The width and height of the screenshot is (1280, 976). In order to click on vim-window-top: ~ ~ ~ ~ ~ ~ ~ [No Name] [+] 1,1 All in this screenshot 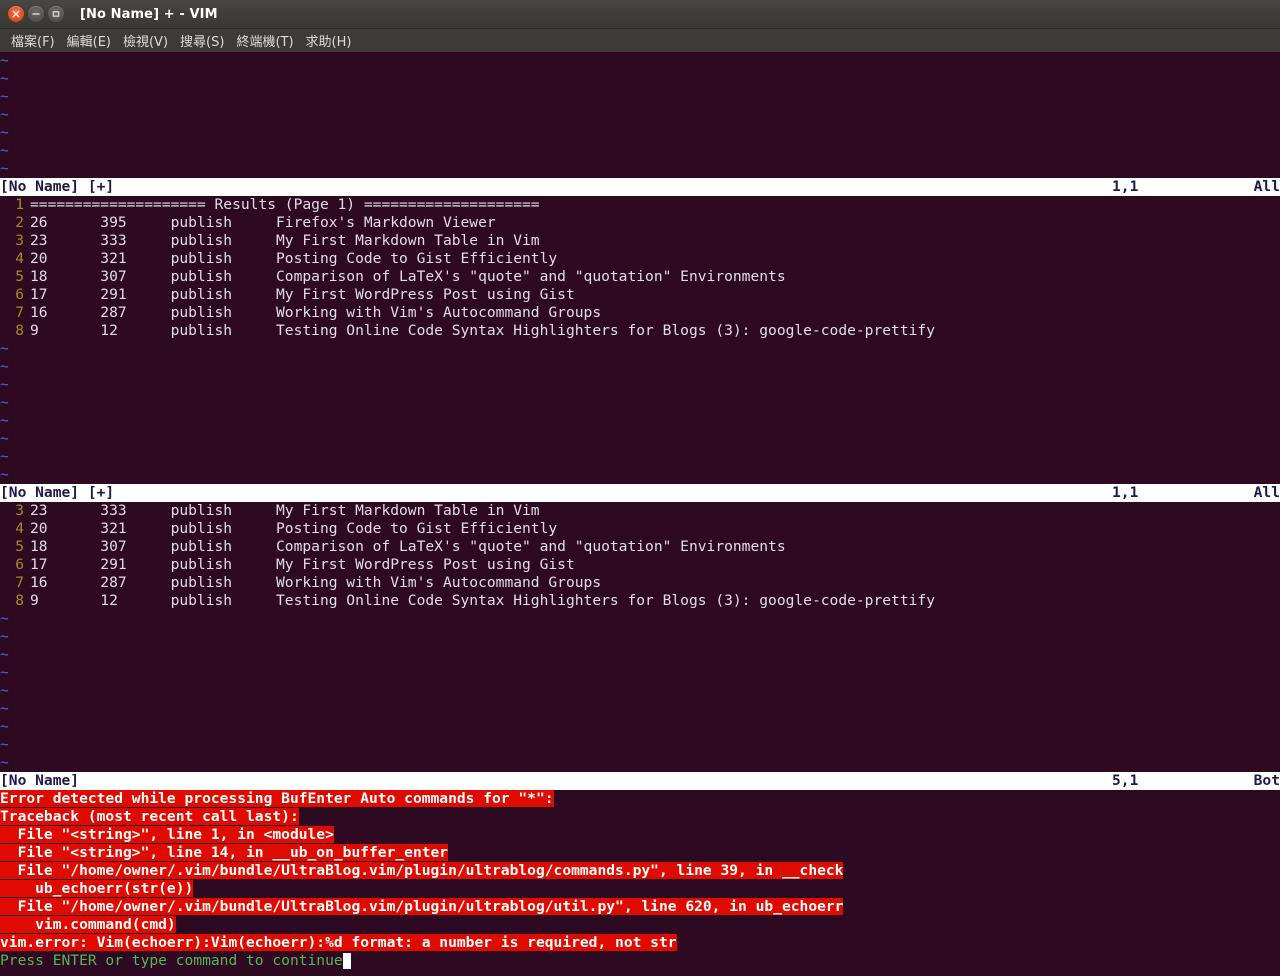, I will do `click(640, 124)`.